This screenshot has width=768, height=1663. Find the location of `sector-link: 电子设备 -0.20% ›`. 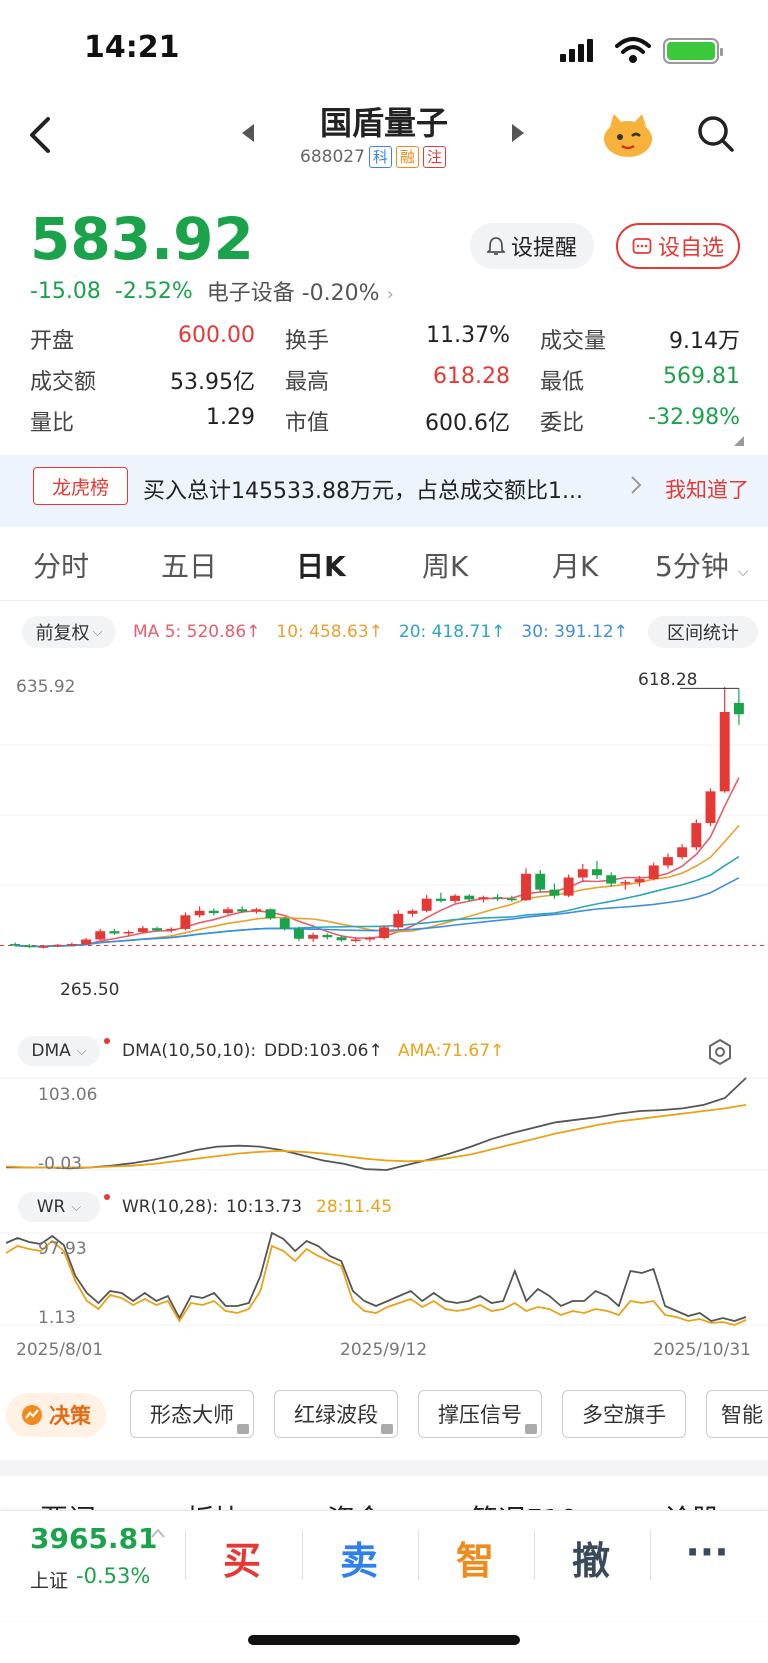

sector-link: 电子设备 -0.20% › is located at coordinates (300, 291).